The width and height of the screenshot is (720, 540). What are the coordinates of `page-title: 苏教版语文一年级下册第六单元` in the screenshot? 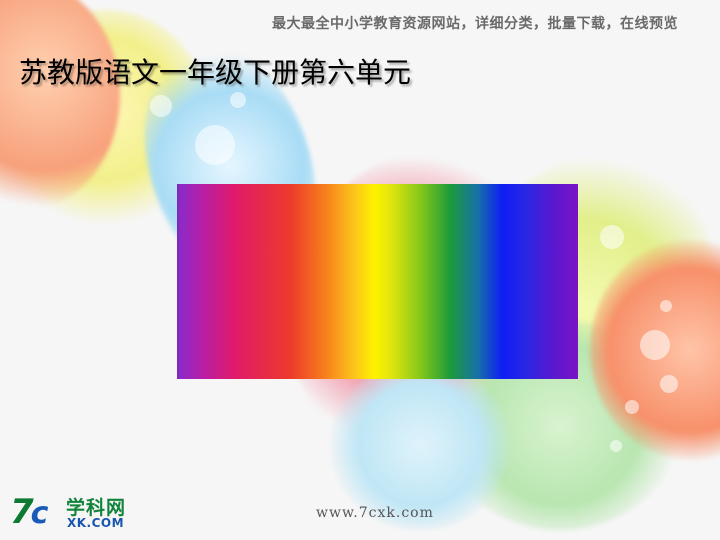 It's located at (215, 72).